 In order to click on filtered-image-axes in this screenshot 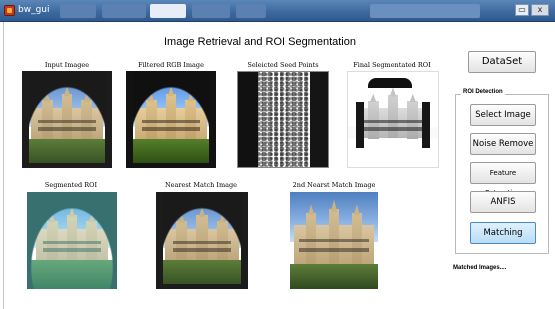, I will do `click(171, 119)`.